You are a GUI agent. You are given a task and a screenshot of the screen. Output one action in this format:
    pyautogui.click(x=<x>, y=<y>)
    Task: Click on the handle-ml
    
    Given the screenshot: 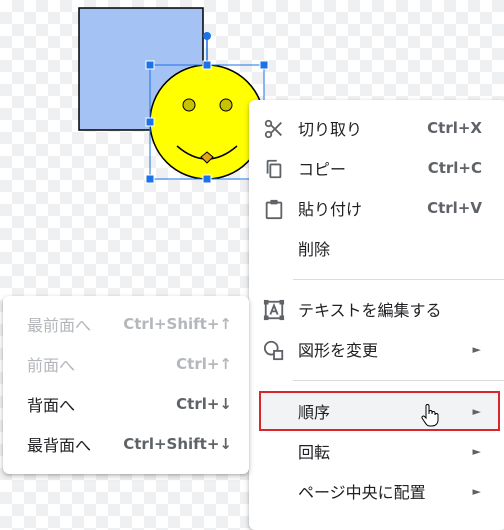 What is the action you would take?
    pyautogui.click(x=150, y=122)
    